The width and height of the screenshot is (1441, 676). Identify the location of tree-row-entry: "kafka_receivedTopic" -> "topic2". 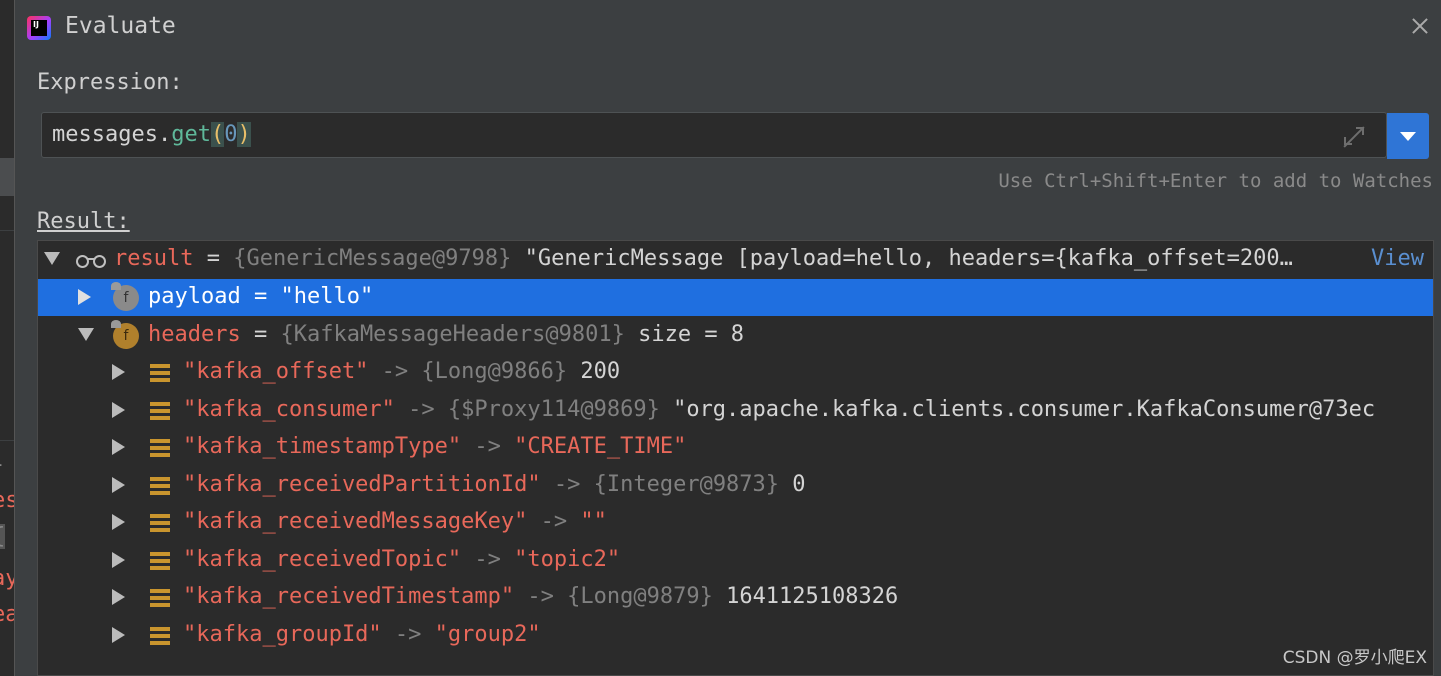
(735, 560).